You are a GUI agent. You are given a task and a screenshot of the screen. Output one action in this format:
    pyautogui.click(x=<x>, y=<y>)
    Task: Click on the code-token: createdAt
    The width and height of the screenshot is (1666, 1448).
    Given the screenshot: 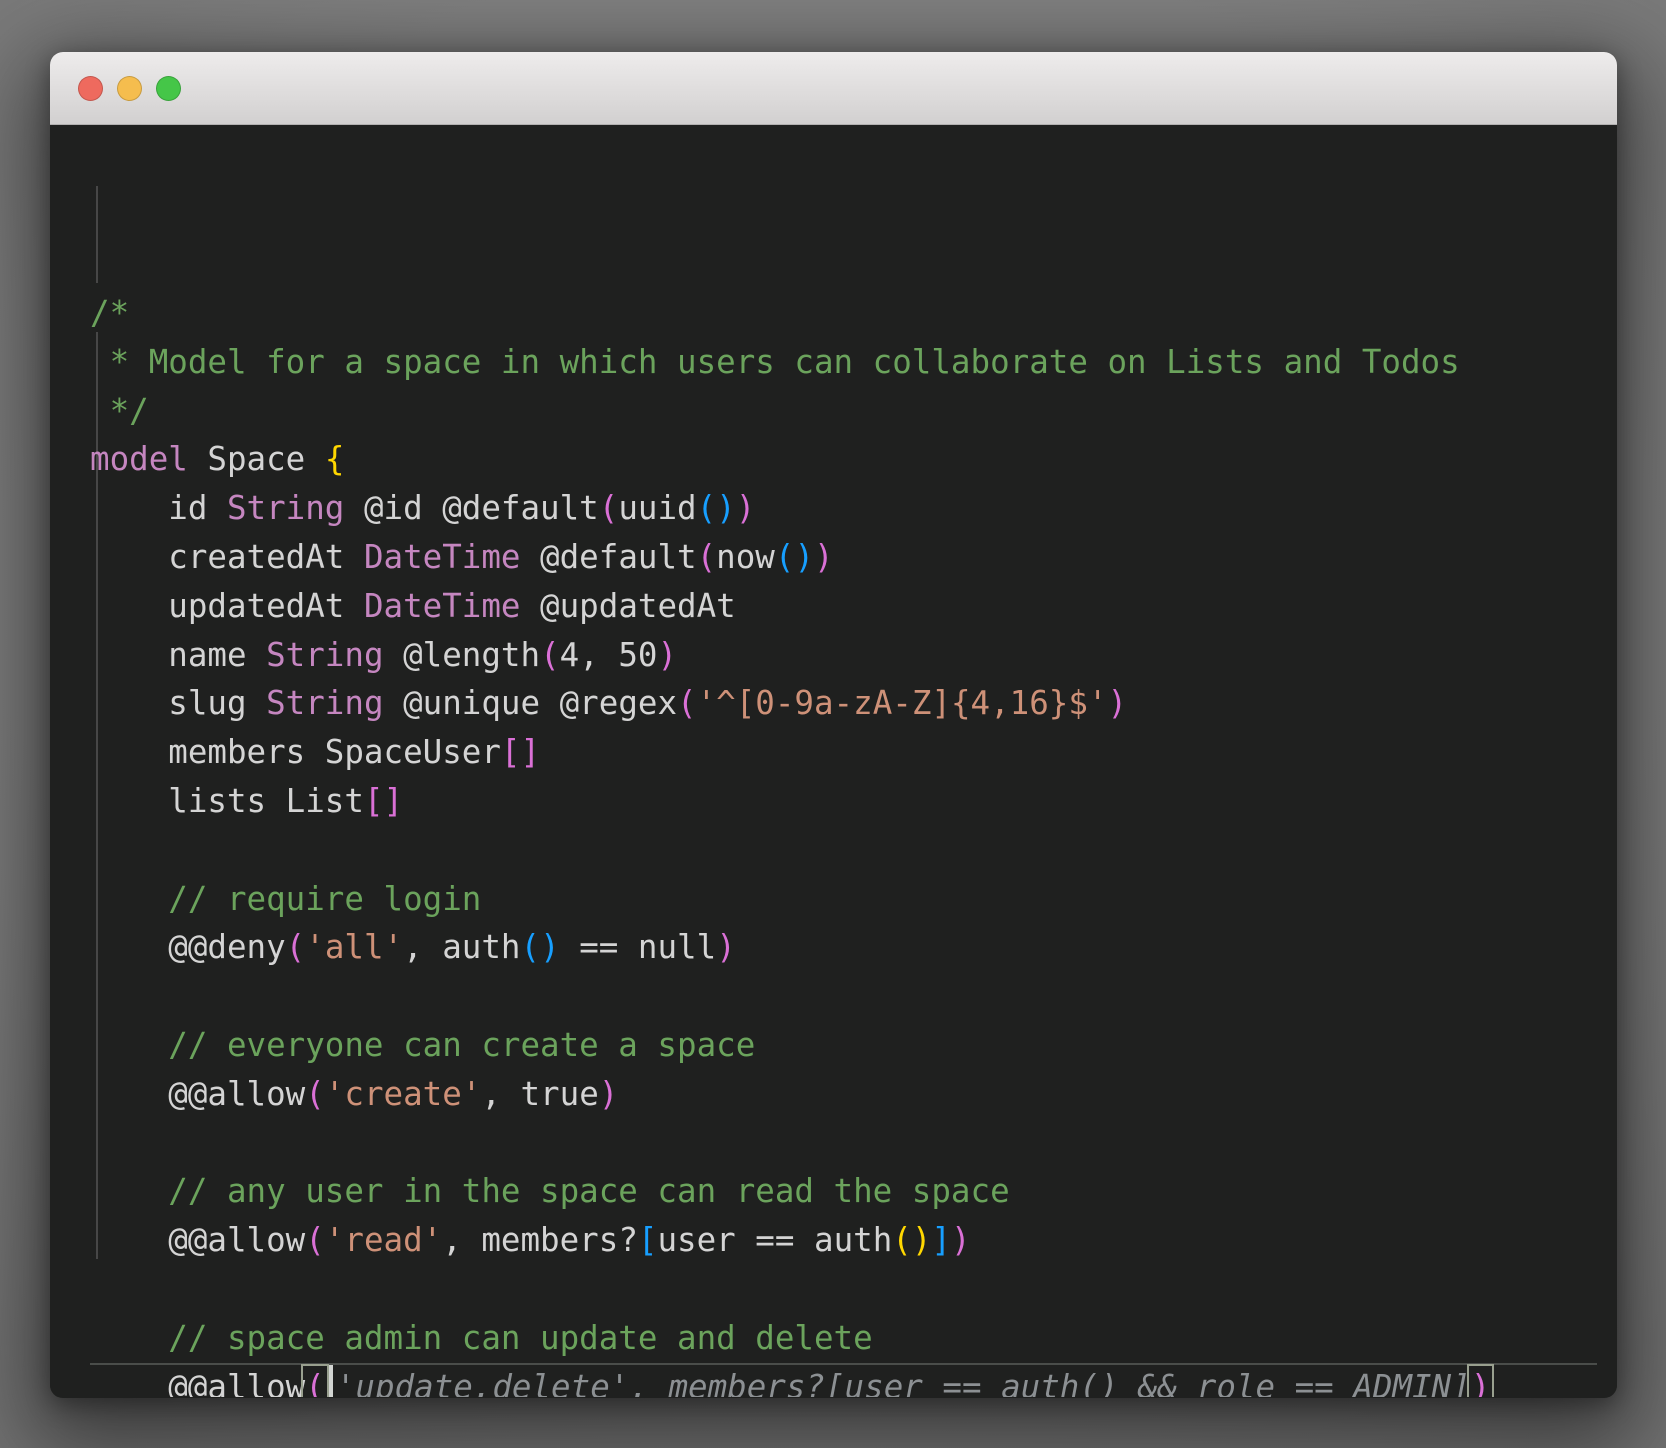 What is the action you would take?
    pyautogui.click(x=227, y=556)
    